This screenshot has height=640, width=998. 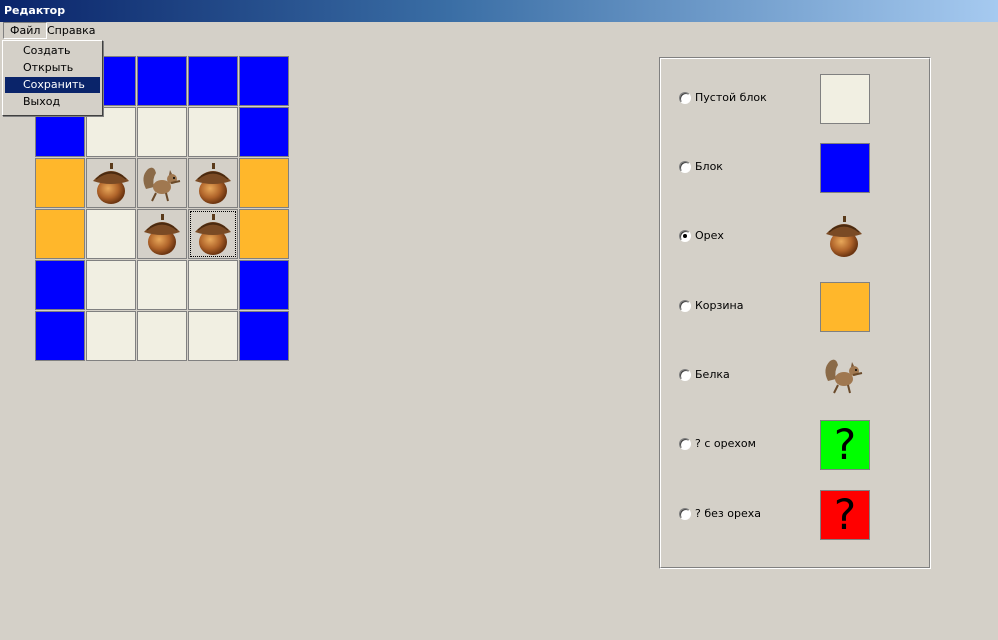 I want to click on option-label: ? без ореха, so click(x=728, y=513).